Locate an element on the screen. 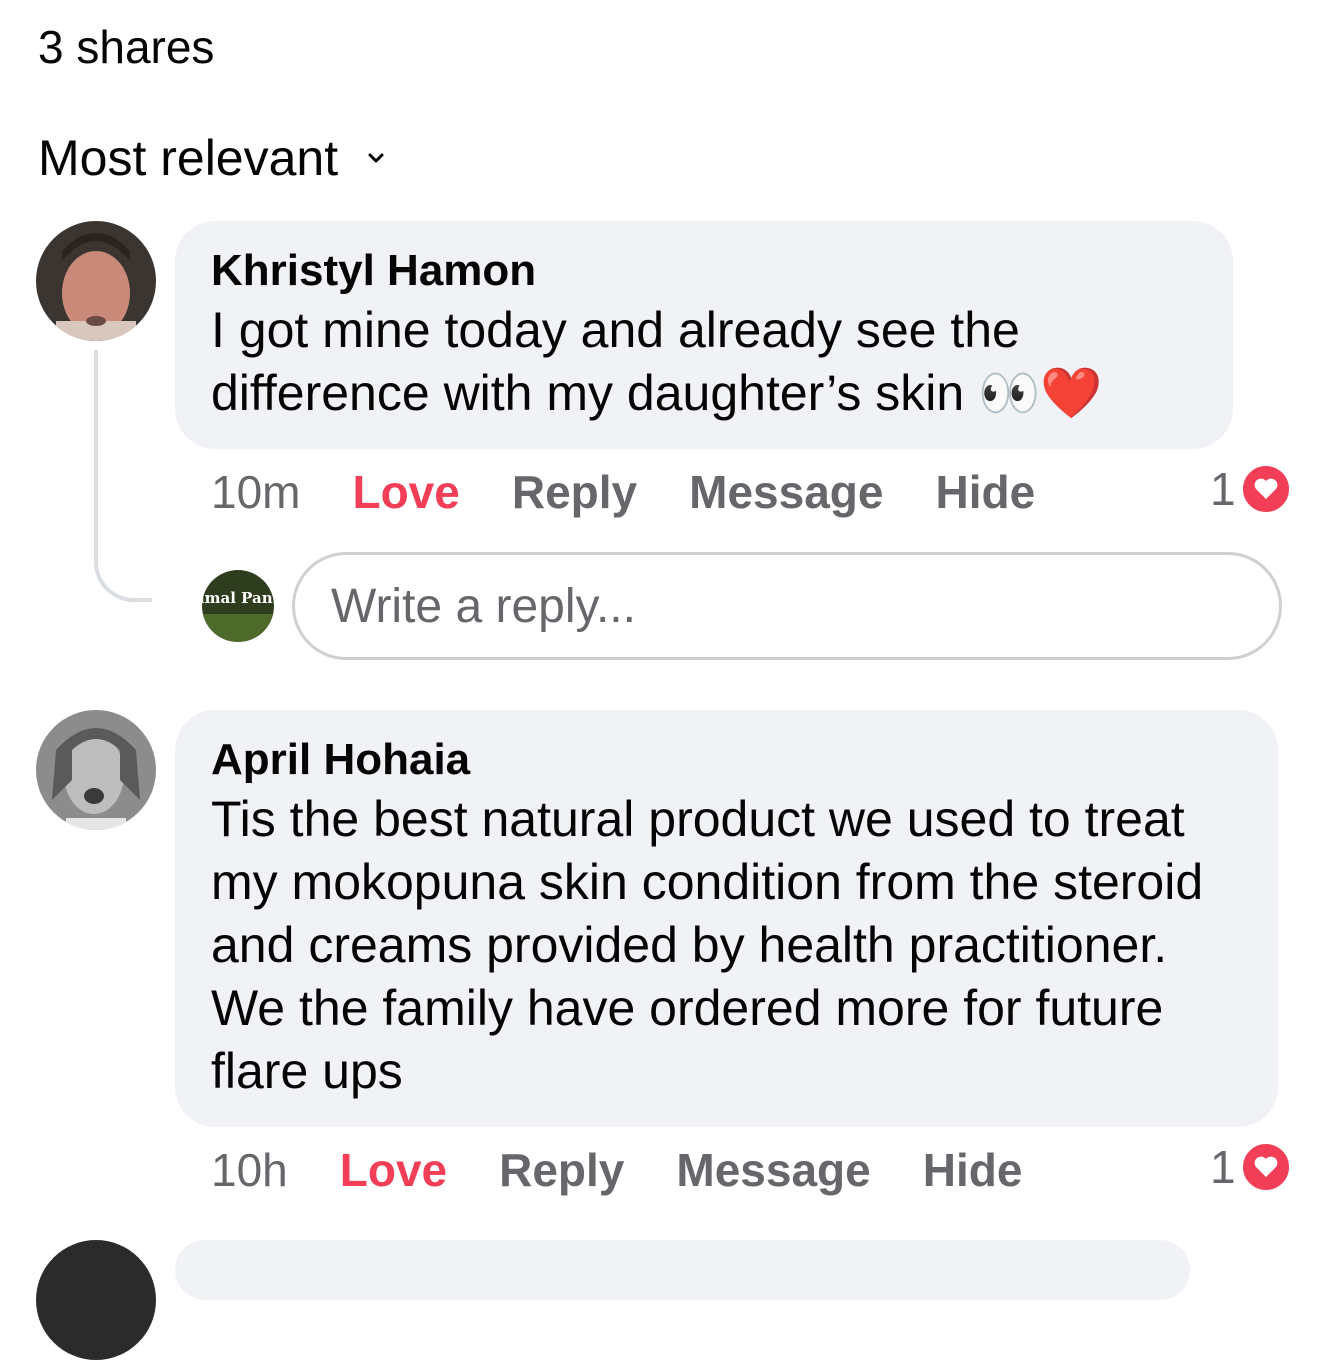 This screenshot has width=1320, height=1360. chevron-down-icon is located at coordinates (376, 158).